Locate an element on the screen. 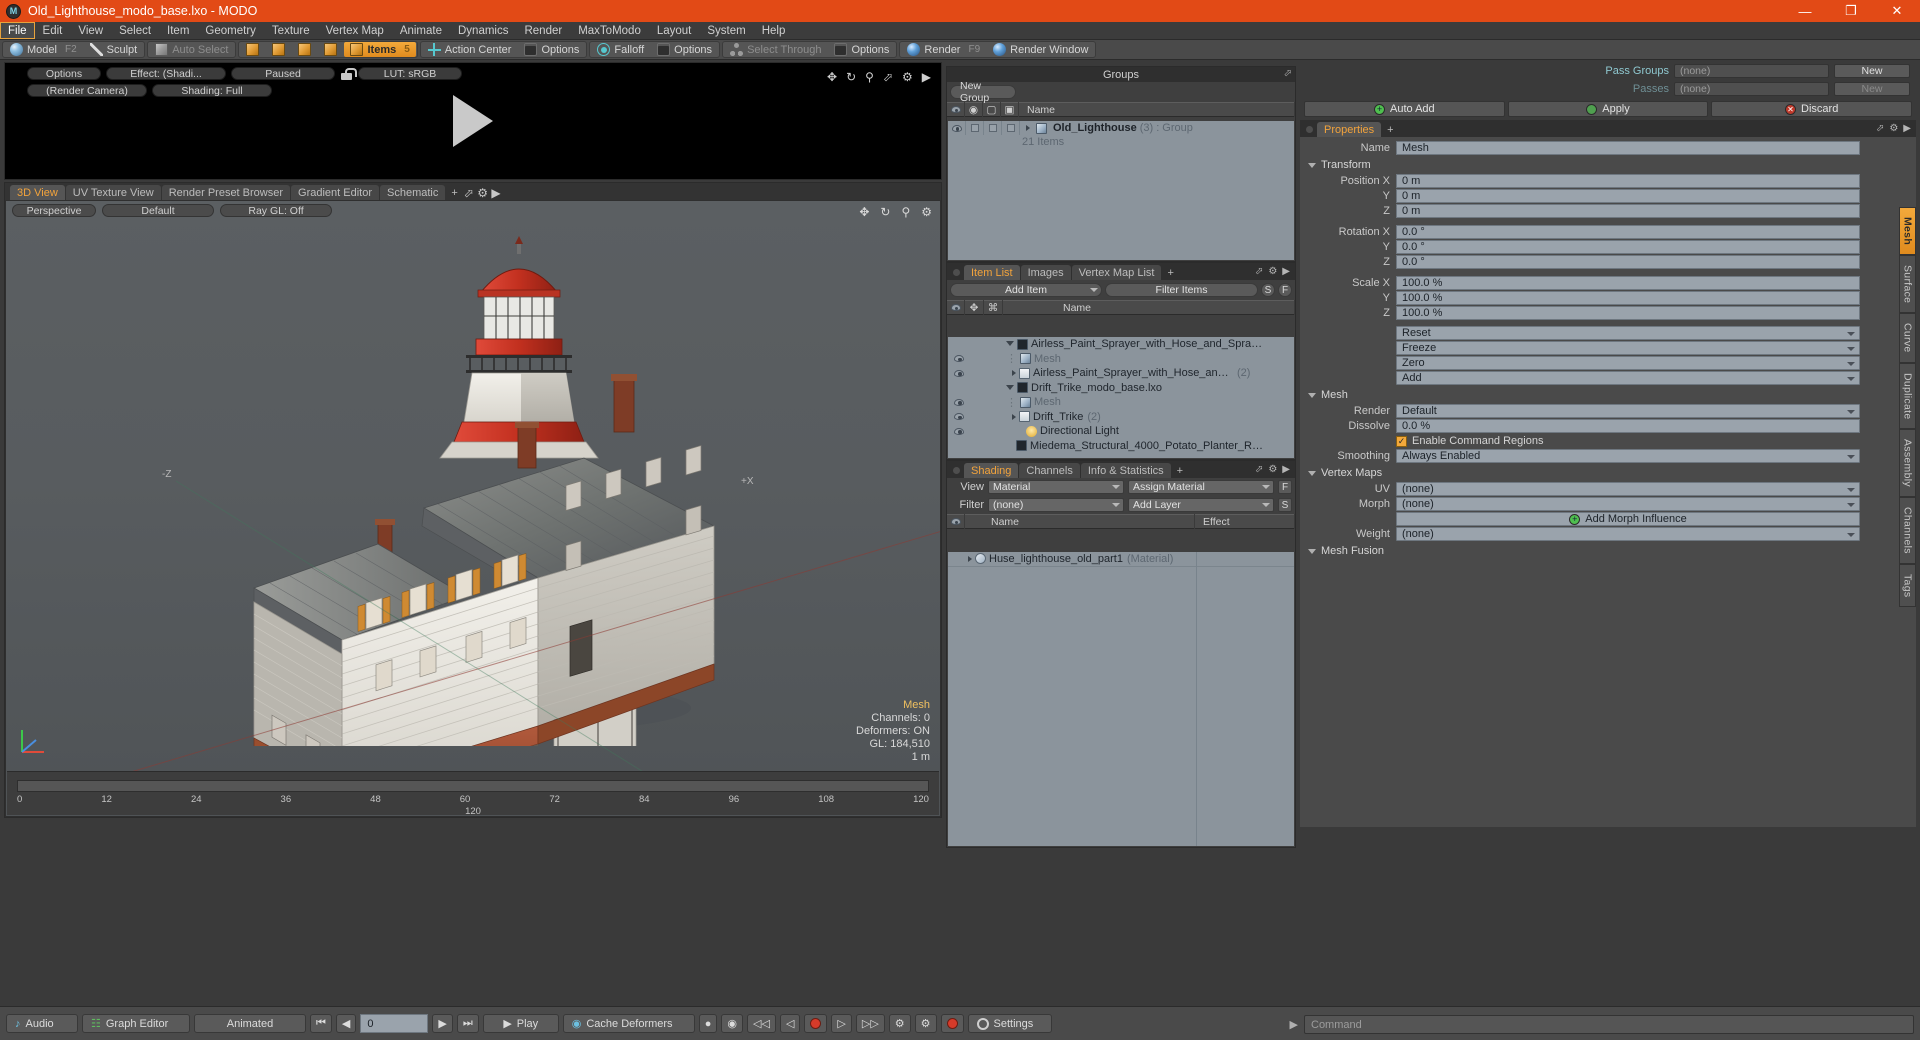  eye-icon is located at coordinates (959, 431).